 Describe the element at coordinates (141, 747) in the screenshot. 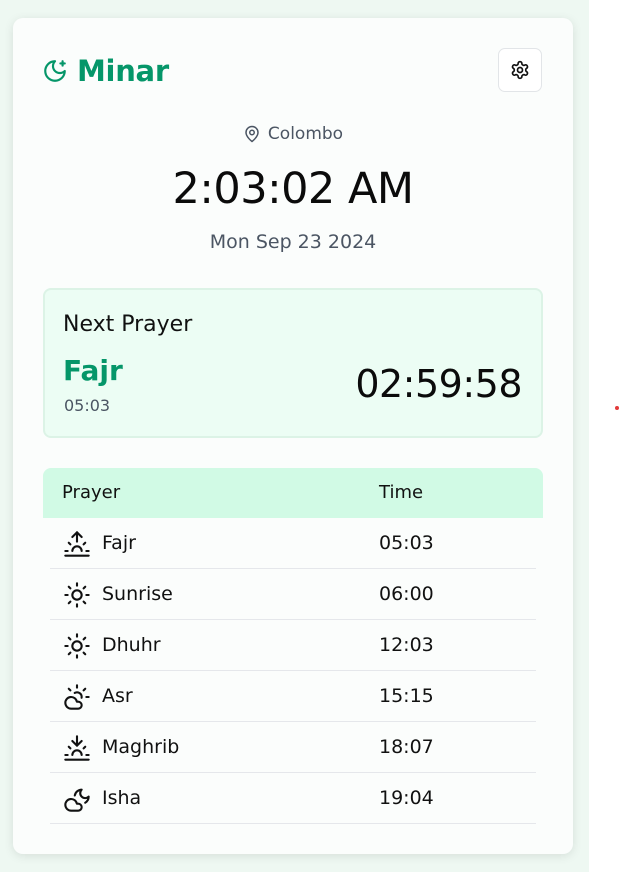

I see `prayer-name: Maghrib` at that location.